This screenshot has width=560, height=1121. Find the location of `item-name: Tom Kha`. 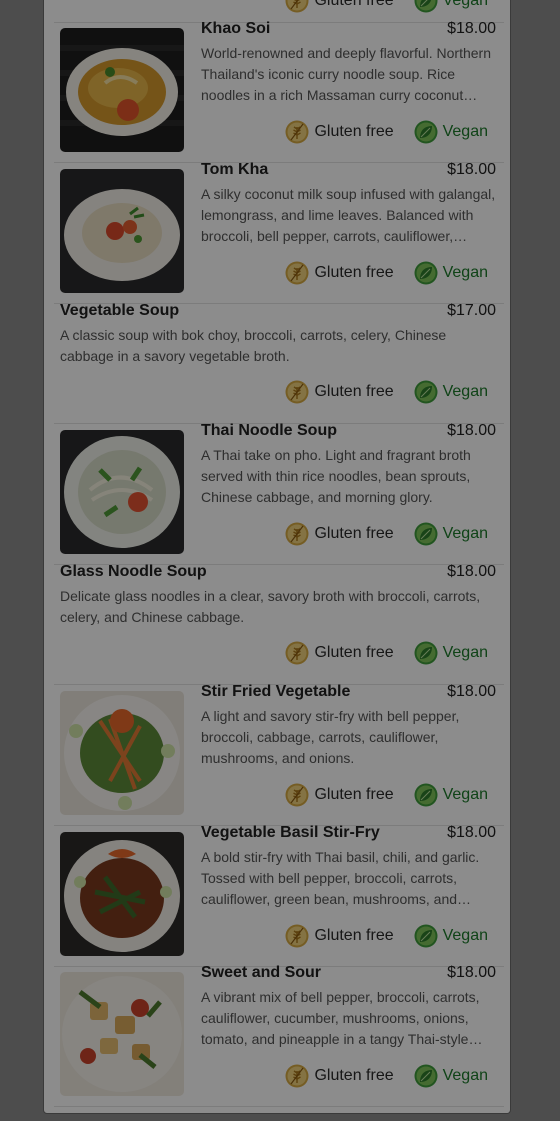

item-name: Tom Kha is located at coordinates (235, 169).